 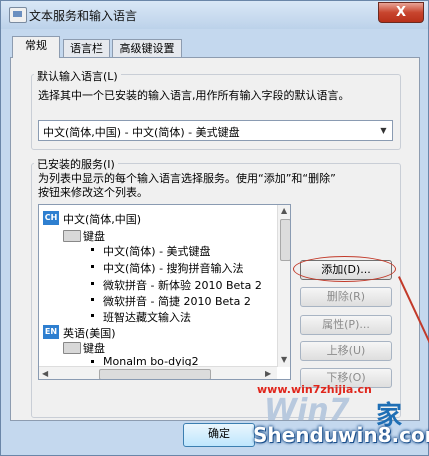 I want to click on close-button: X, so click(x=401, y=12).